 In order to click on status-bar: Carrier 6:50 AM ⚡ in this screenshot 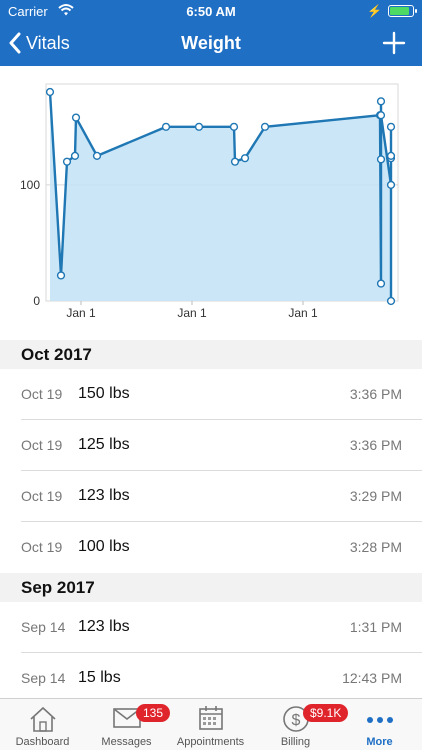, I will do `click(211, 11)`.